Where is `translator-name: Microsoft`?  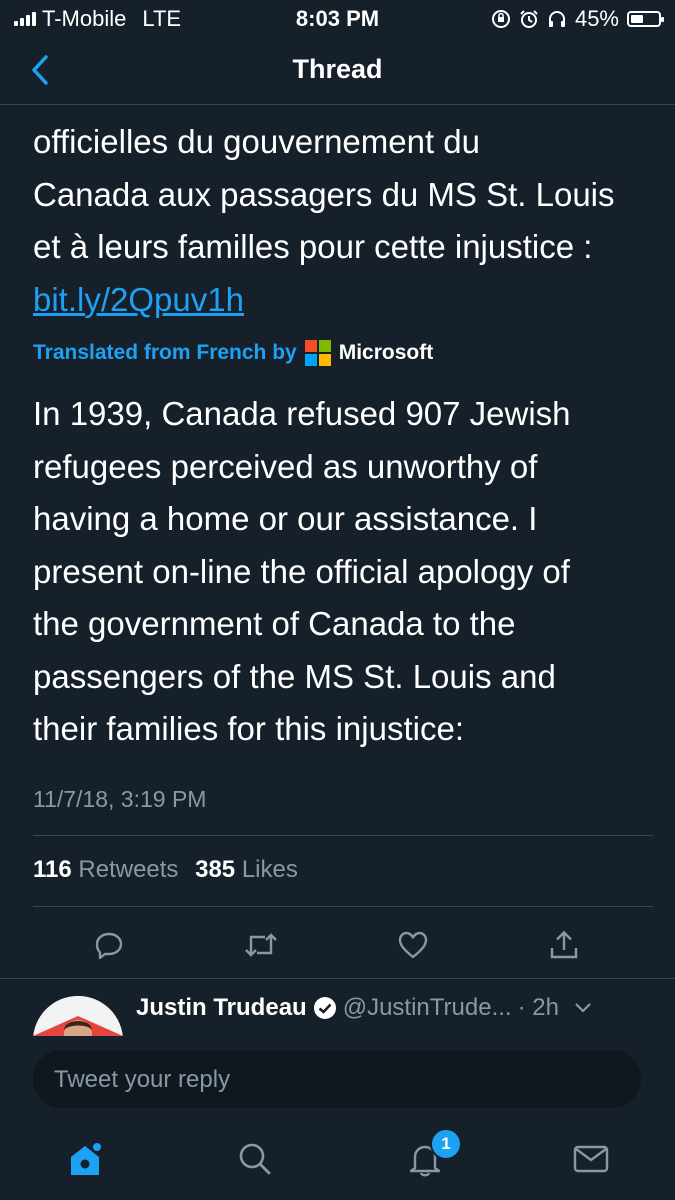
translator-name: Microsoft is located at coordinates (386, 352).